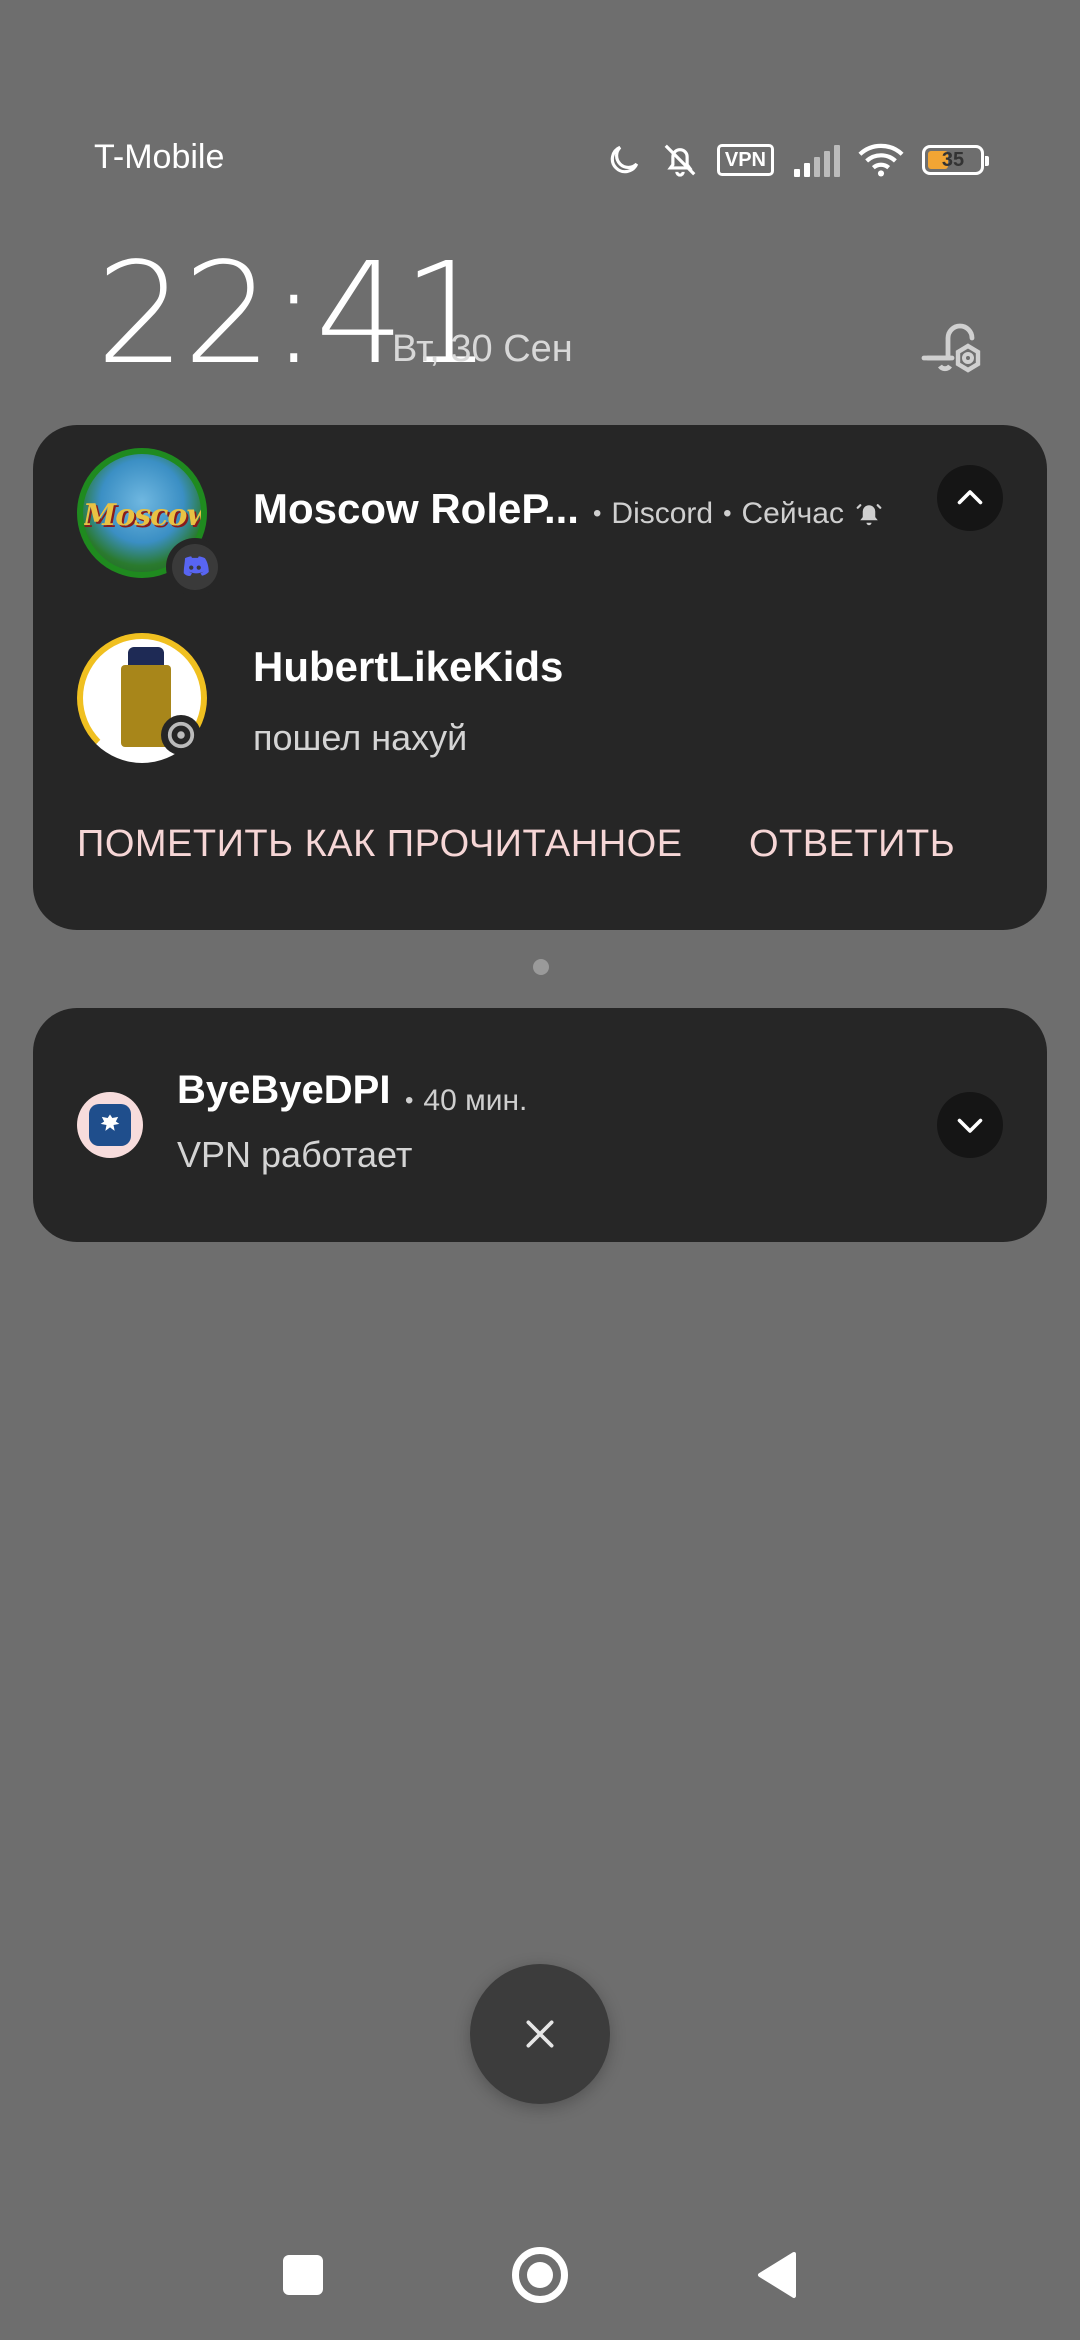 The image size is (1080, 2340). I want to click on collapse-button, so click(970, 498).